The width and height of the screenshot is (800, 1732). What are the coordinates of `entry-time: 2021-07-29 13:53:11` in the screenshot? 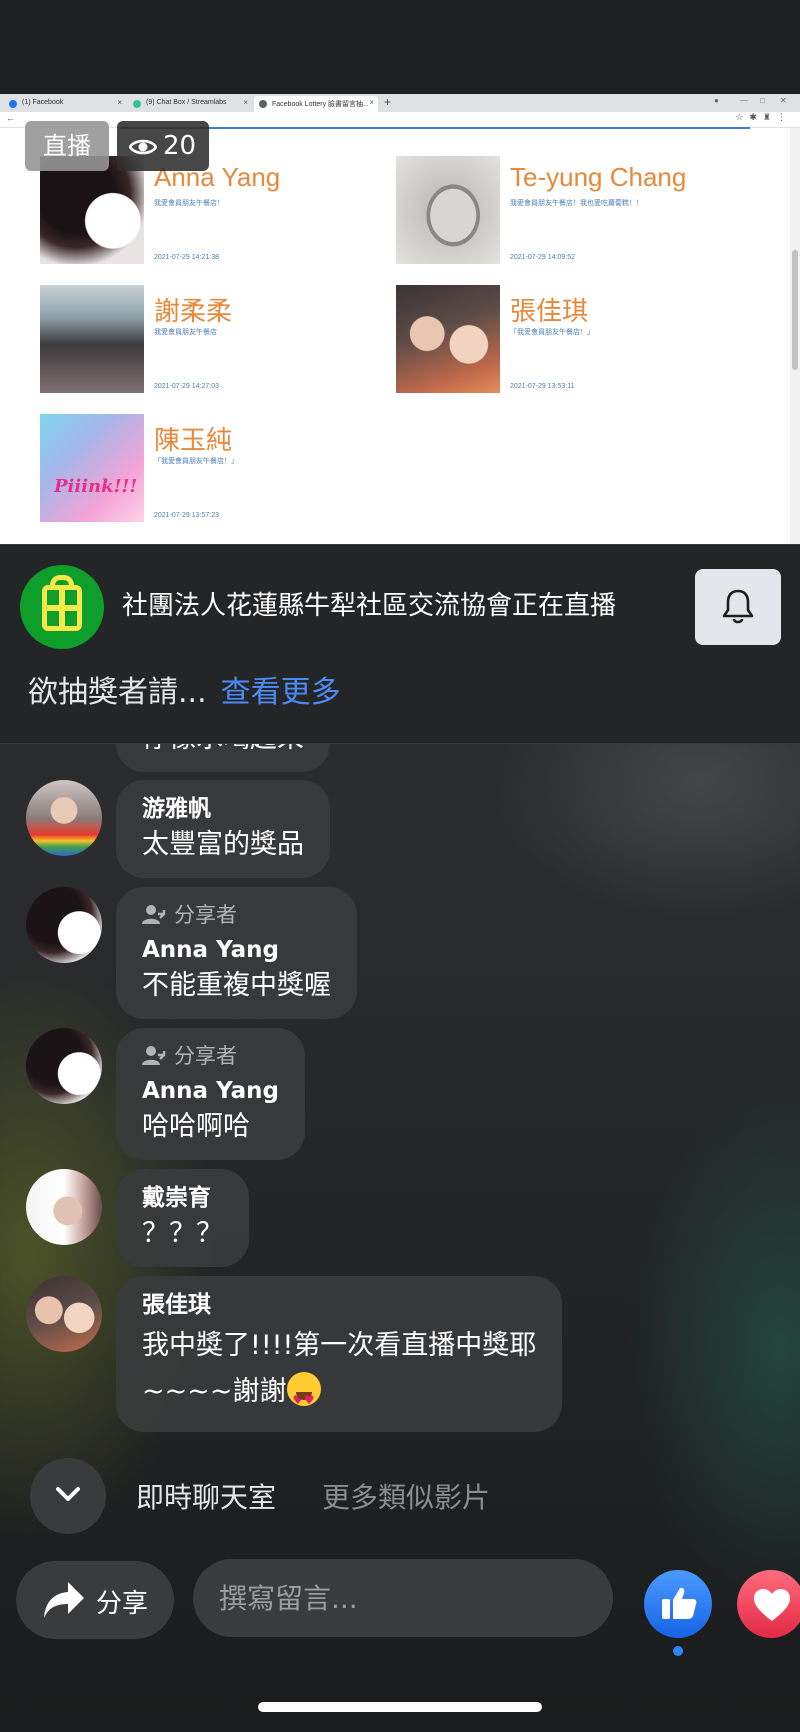 It's located at (542, 386).